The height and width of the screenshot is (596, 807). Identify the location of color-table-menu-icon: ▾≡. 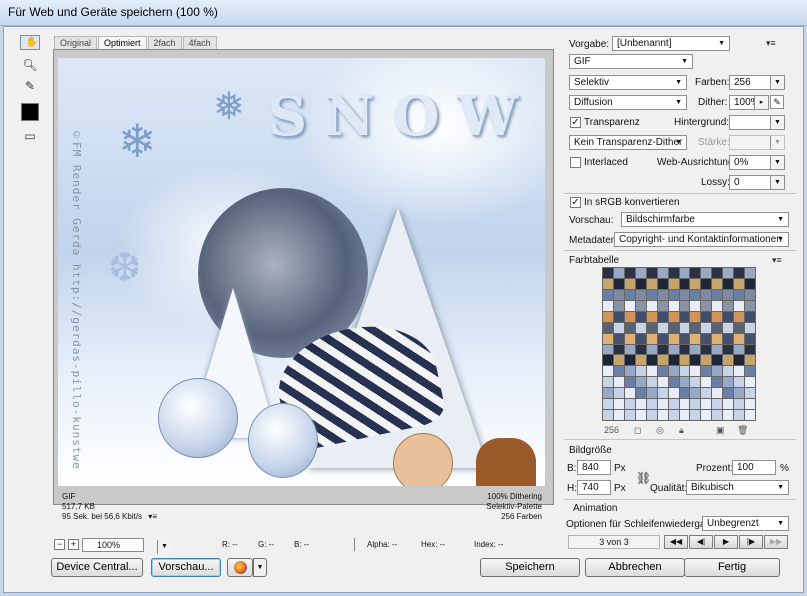
(777, 260).